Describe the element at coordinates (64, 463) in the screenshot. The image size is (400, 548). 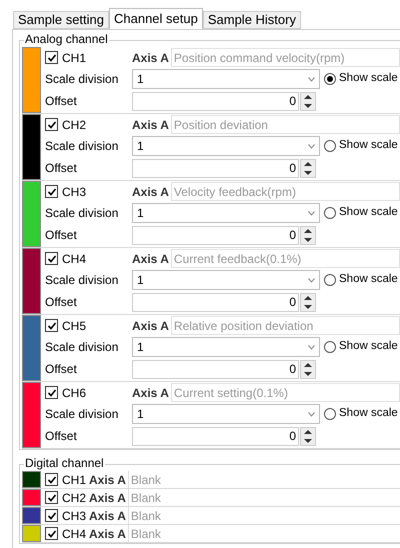
I see `group-title: Digital channel` at that location.